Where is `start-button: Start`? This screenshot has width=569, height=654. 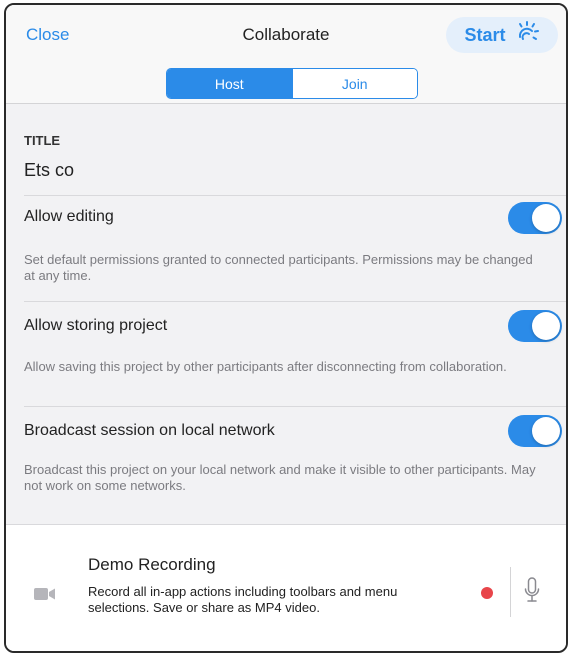 start-button: Start is located at coordinates (502, 35).